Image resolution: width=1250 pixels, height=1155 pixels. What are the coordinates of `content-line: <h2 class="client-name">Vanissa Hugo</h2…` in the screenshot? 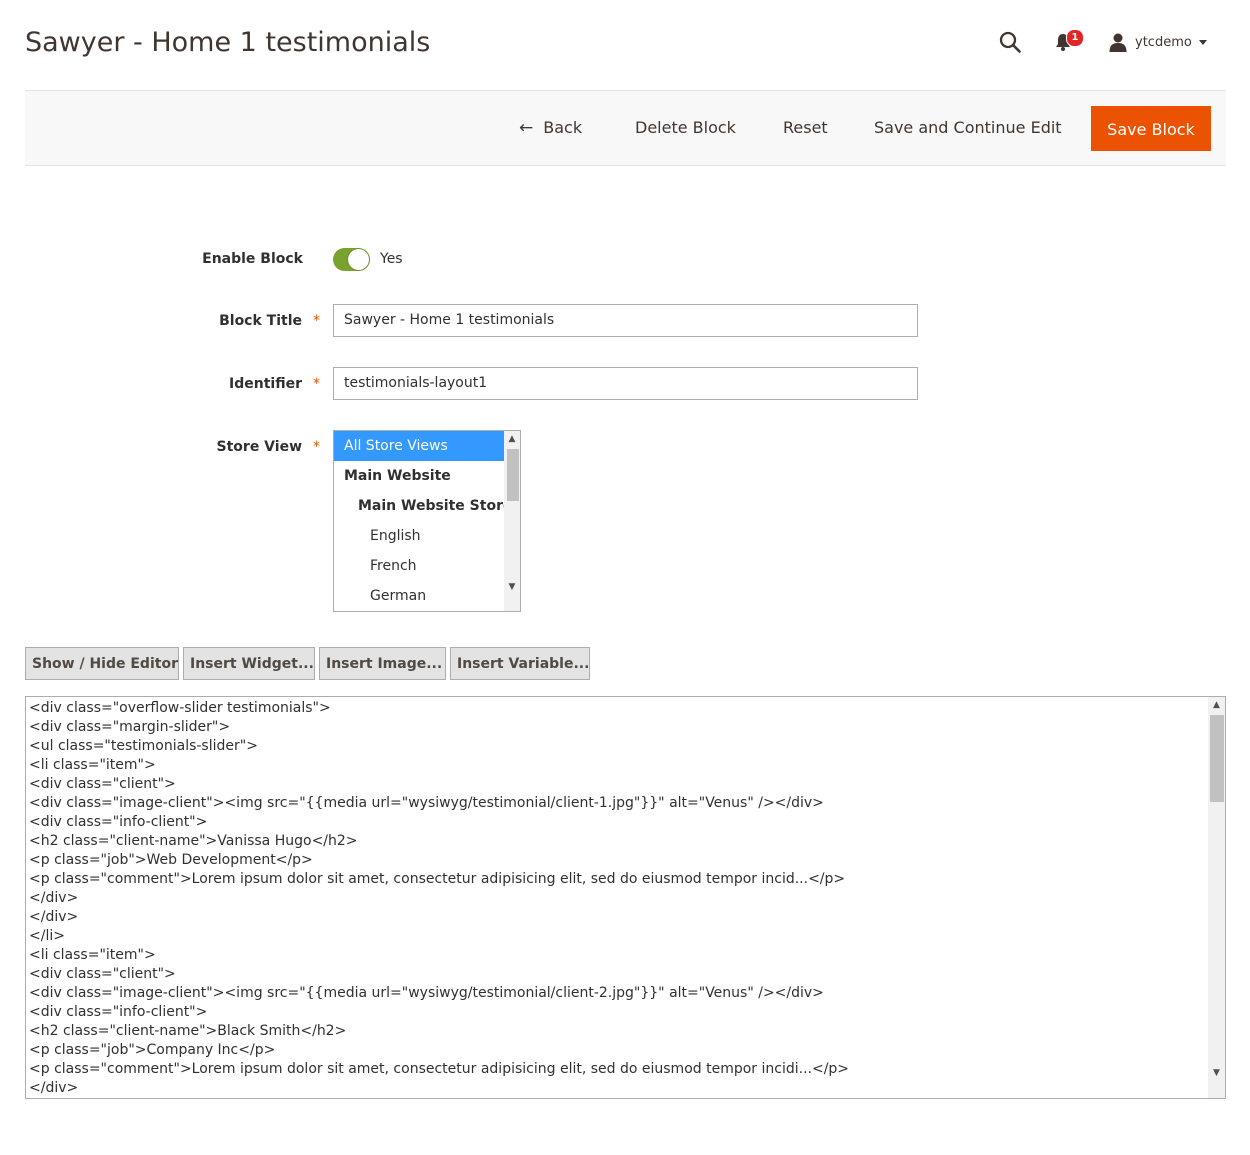 It's located at (193, 841).